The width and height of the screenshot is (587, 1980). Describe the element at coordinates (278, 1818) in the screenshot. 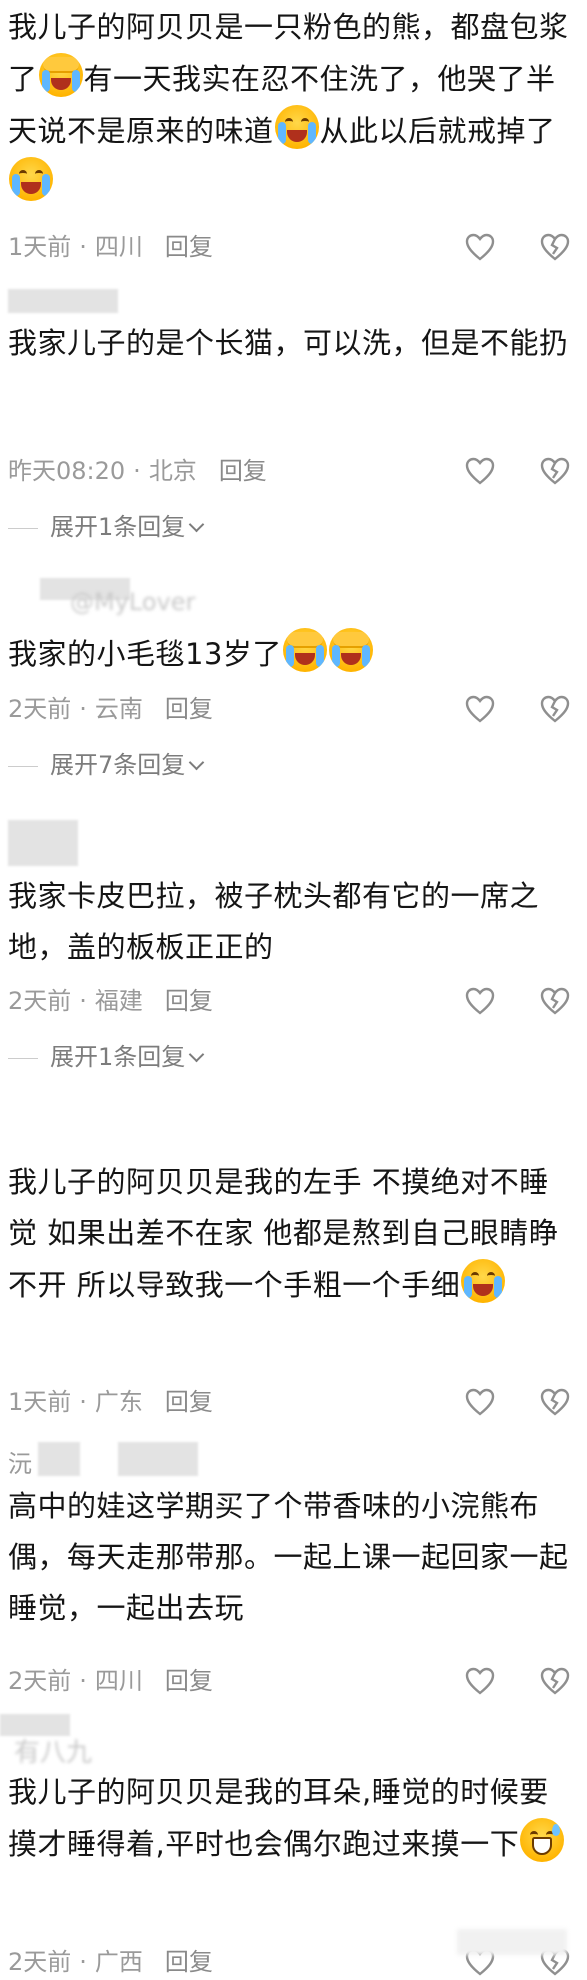

I see `comment-text: 我儿子的阿贝贝是我的耳朵,睡觉的时候要摸才睡得着,平时也会偶尔跑过来摸一下` at that location.